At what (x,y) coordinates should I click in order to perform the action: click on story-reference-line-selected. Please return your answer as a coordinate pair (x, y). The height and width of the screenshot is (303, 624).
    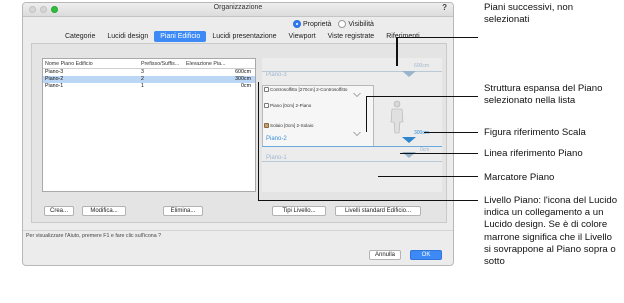
    Looking at the image, I should click on (352, 146).